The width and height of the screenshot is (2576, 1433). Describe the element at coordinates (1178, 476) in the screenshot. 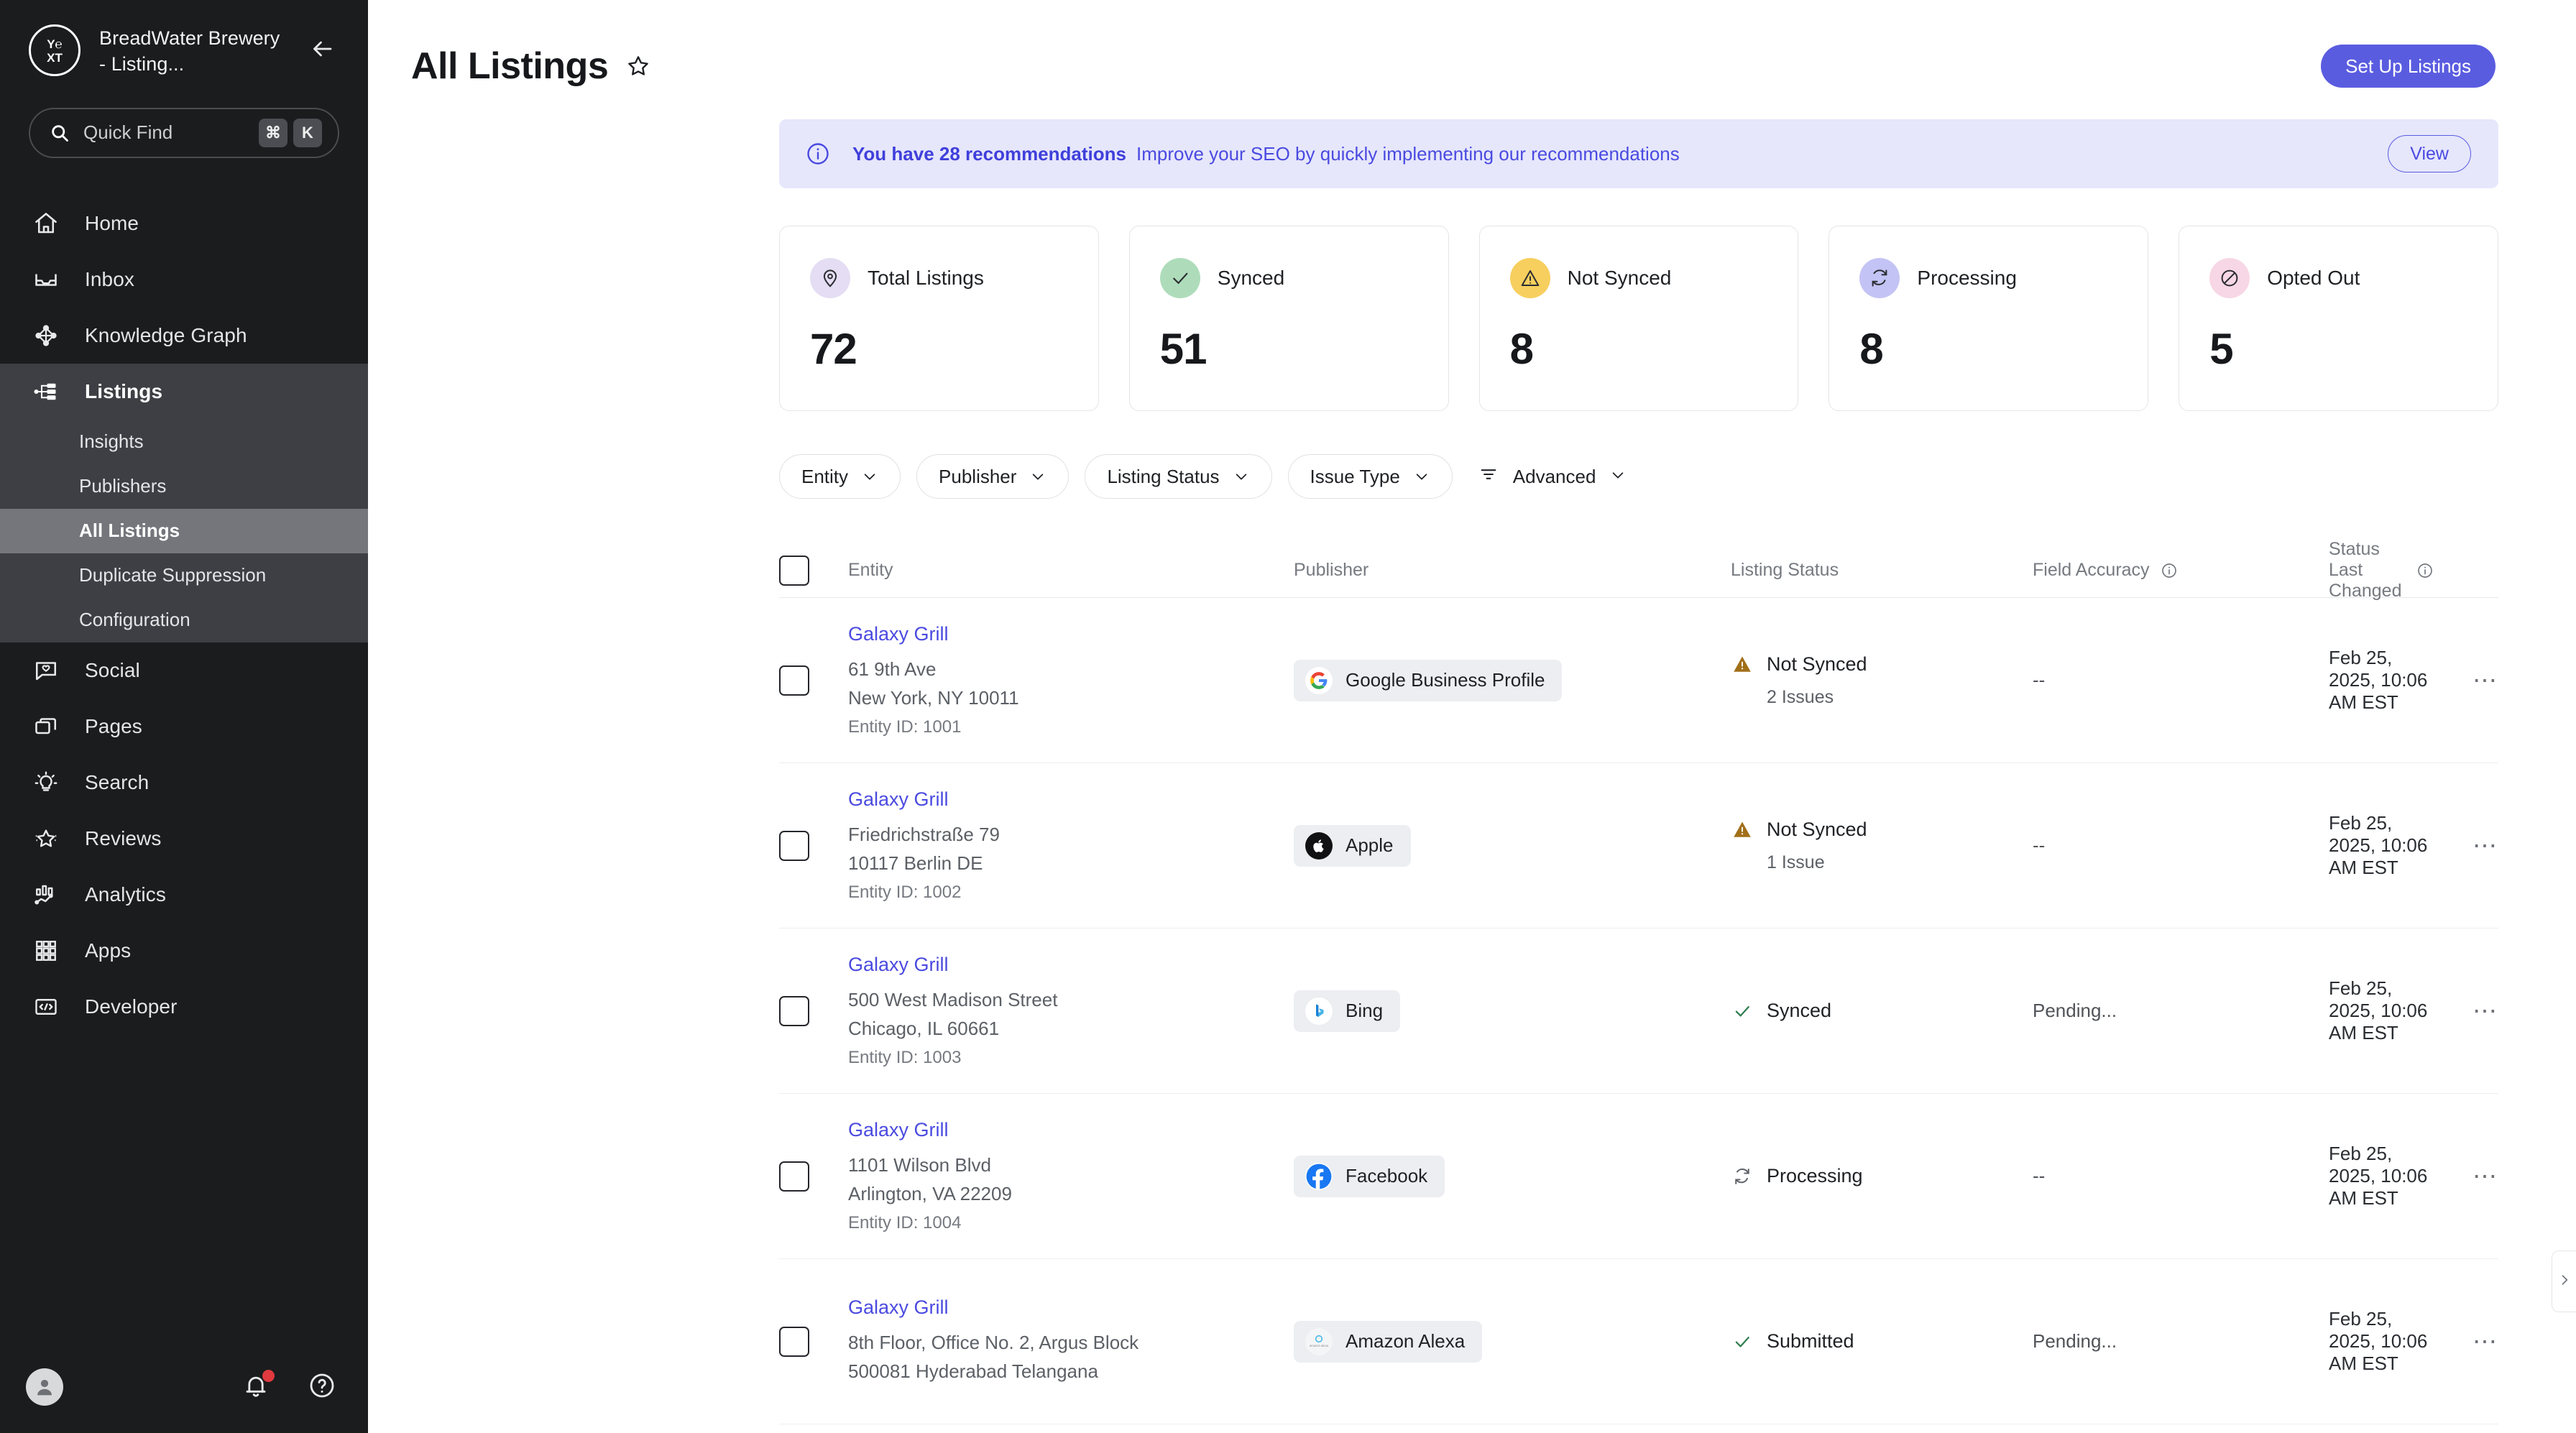

I see `filter-listing-status: Listing Status` at that location.